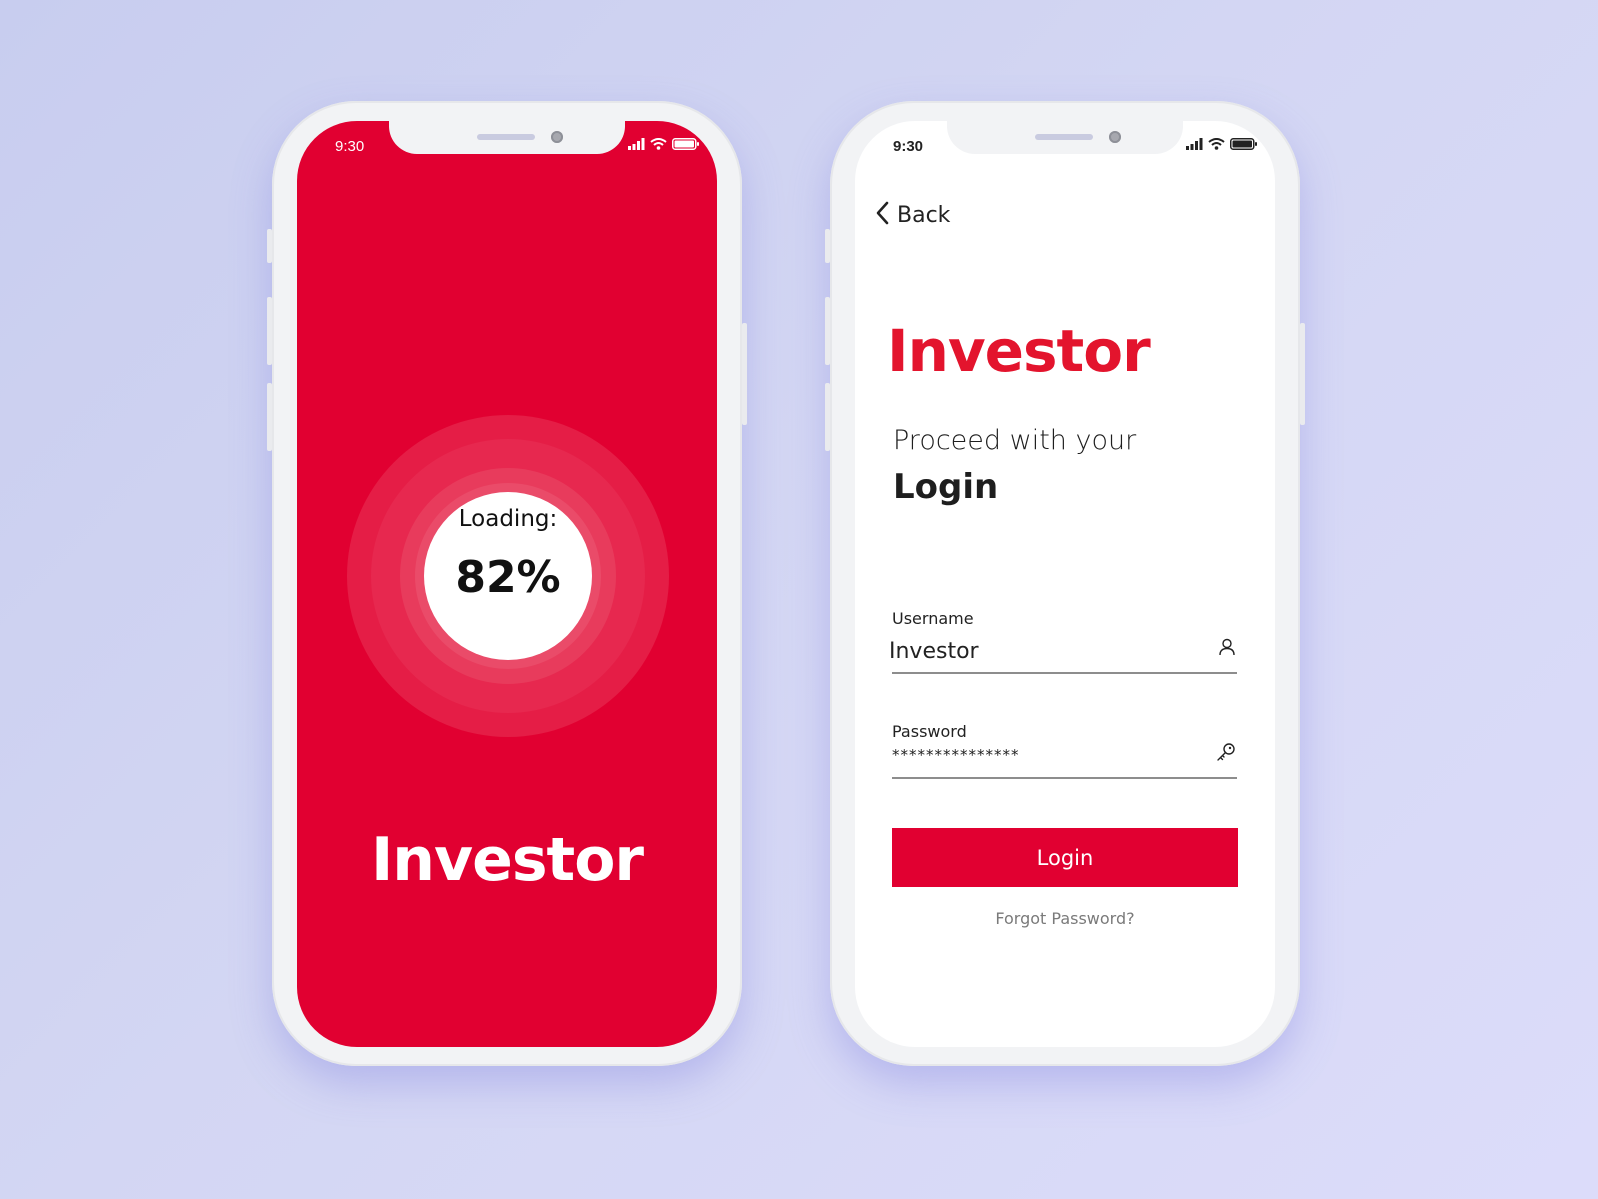 Image resolution: width=1598 pixels, height=1199 pixels. Describe the element at coordinates (934, 651) in the screenshot. I see `username-field: Investor` at that location.